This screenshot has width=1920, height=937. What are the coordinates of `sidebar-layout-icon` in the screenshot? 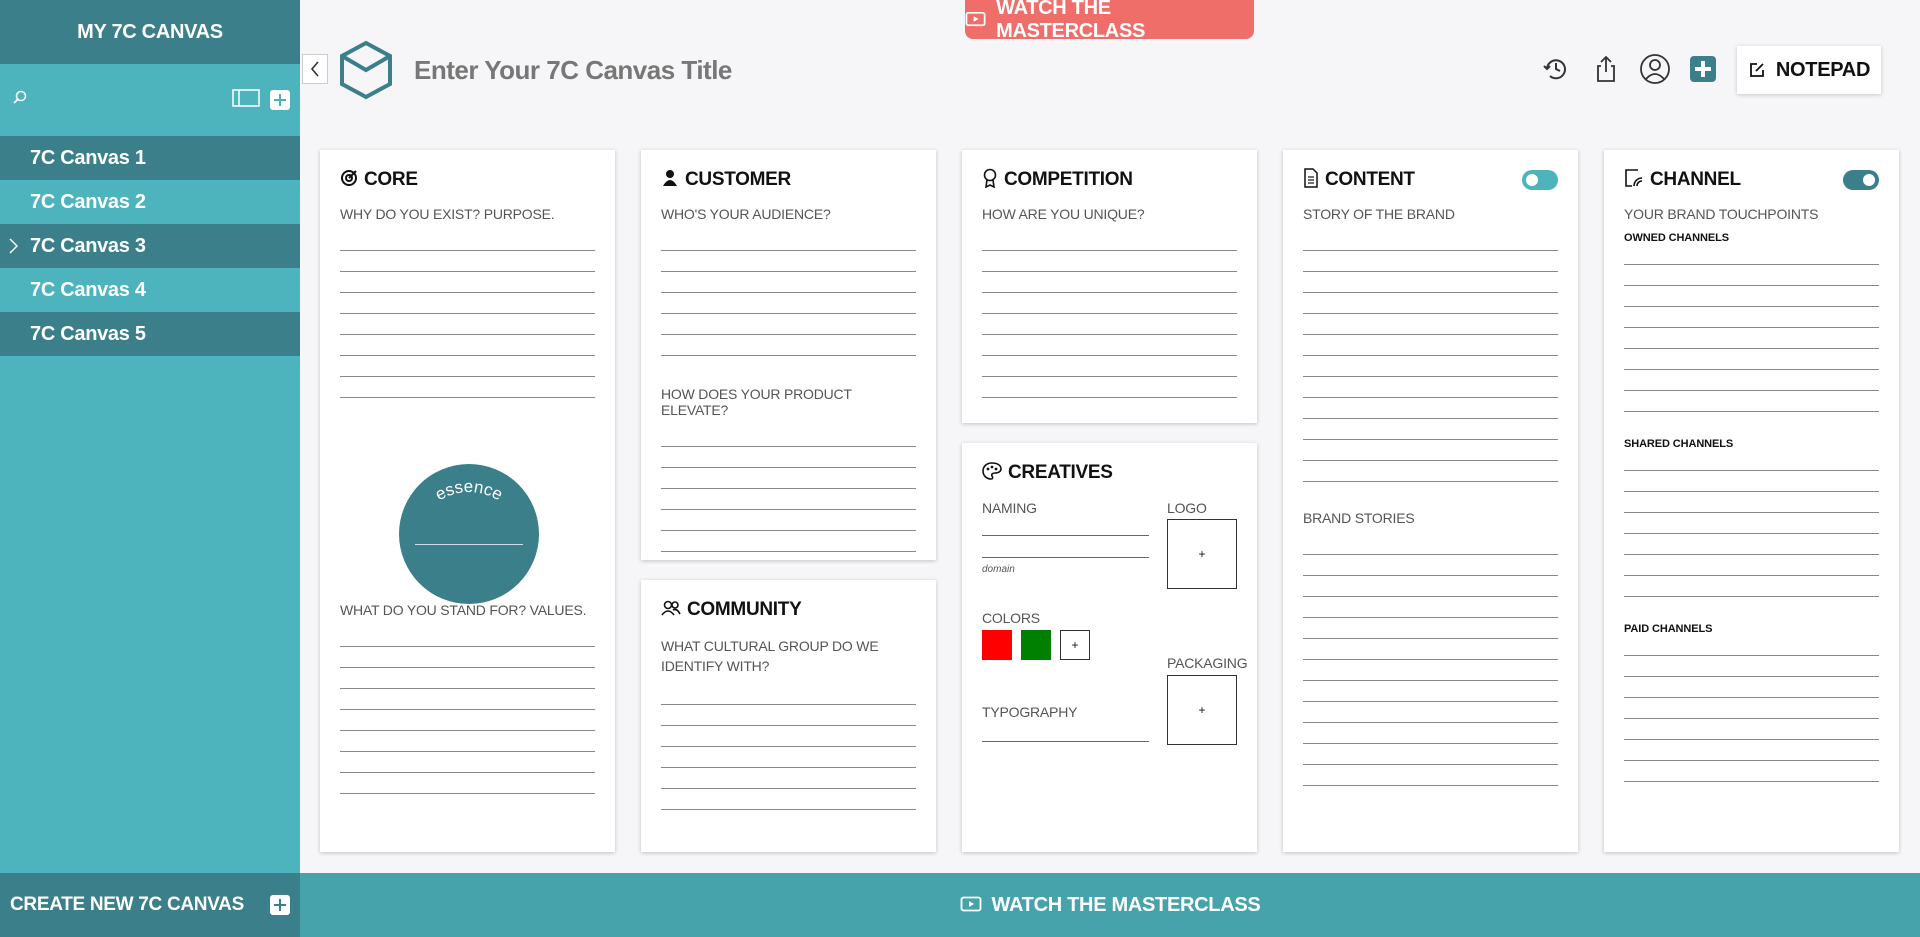 It's located at (246, 100).